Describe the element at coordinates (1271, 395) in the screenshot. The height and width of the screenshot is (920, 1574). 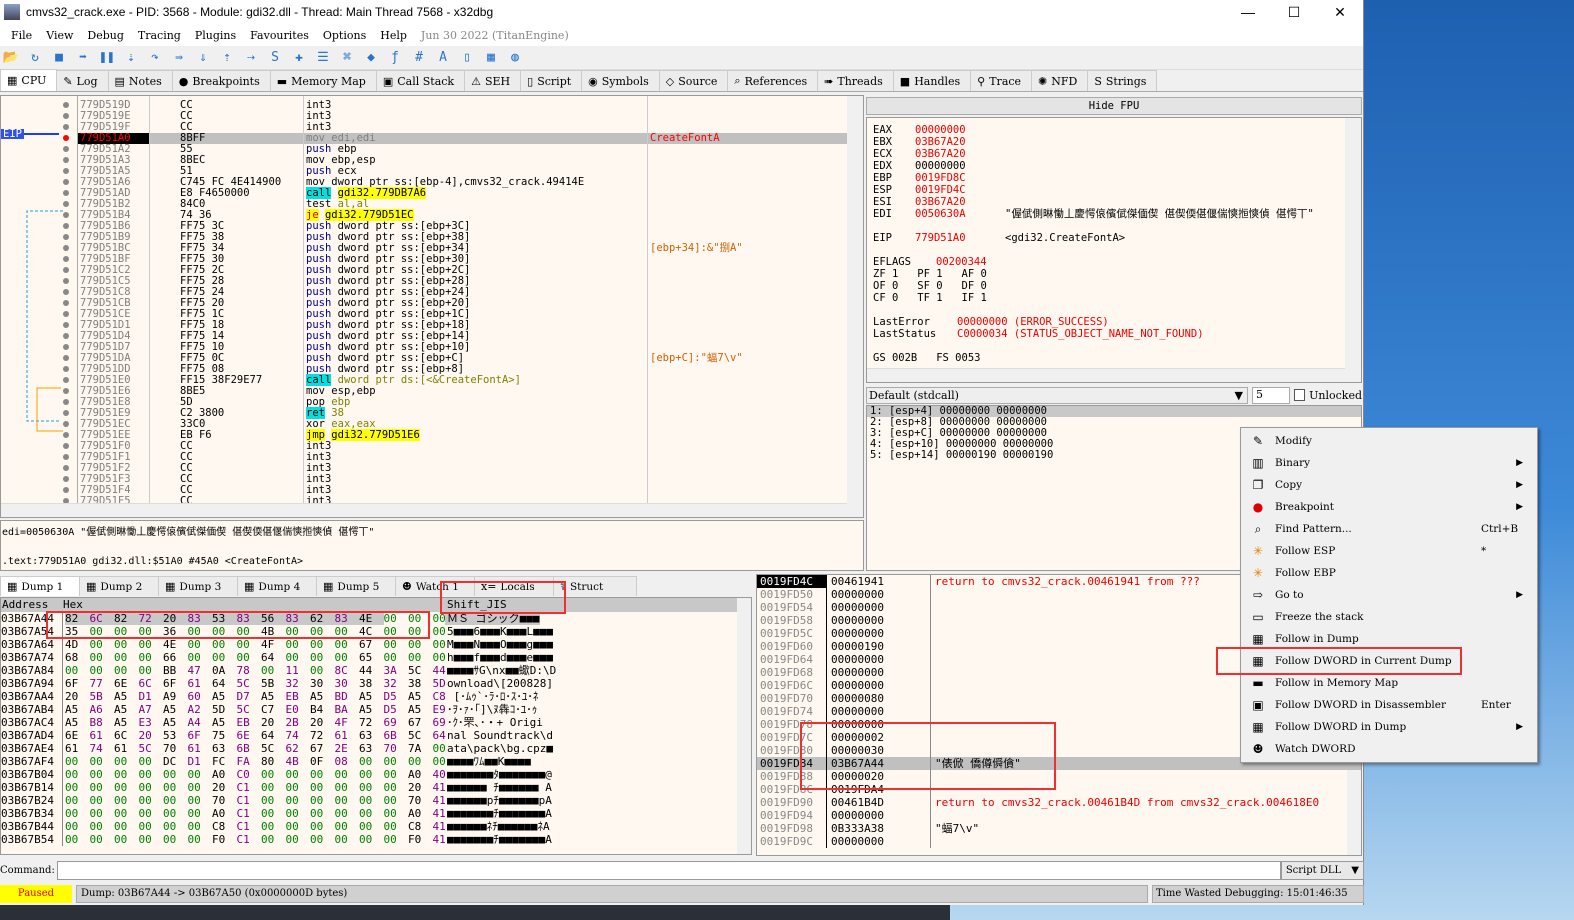
I see `argument-count-spinner: 5` at that location.